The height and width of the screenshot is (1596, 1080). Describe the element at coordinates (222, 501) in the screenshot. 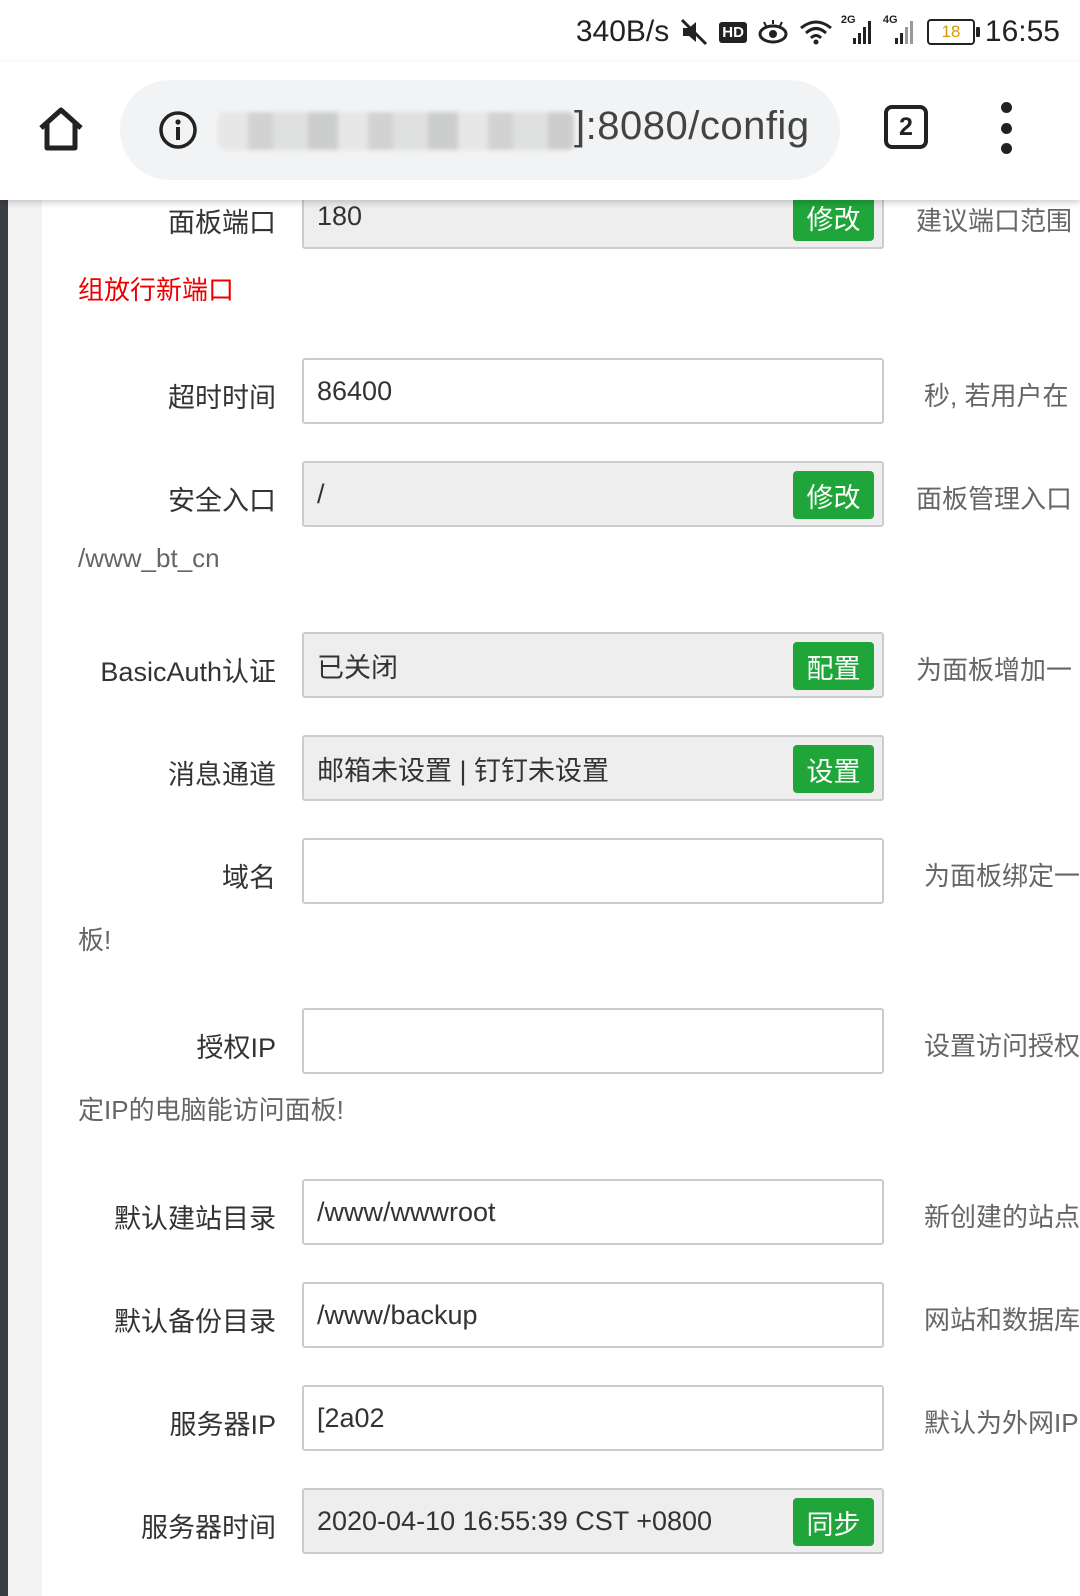

I see `field-label: 安全入口` at that location.